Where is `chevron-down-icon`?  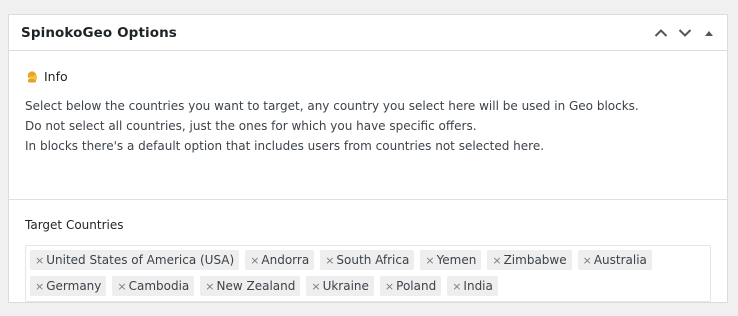 chevron-down-icon is located at coordinates (685, 33).